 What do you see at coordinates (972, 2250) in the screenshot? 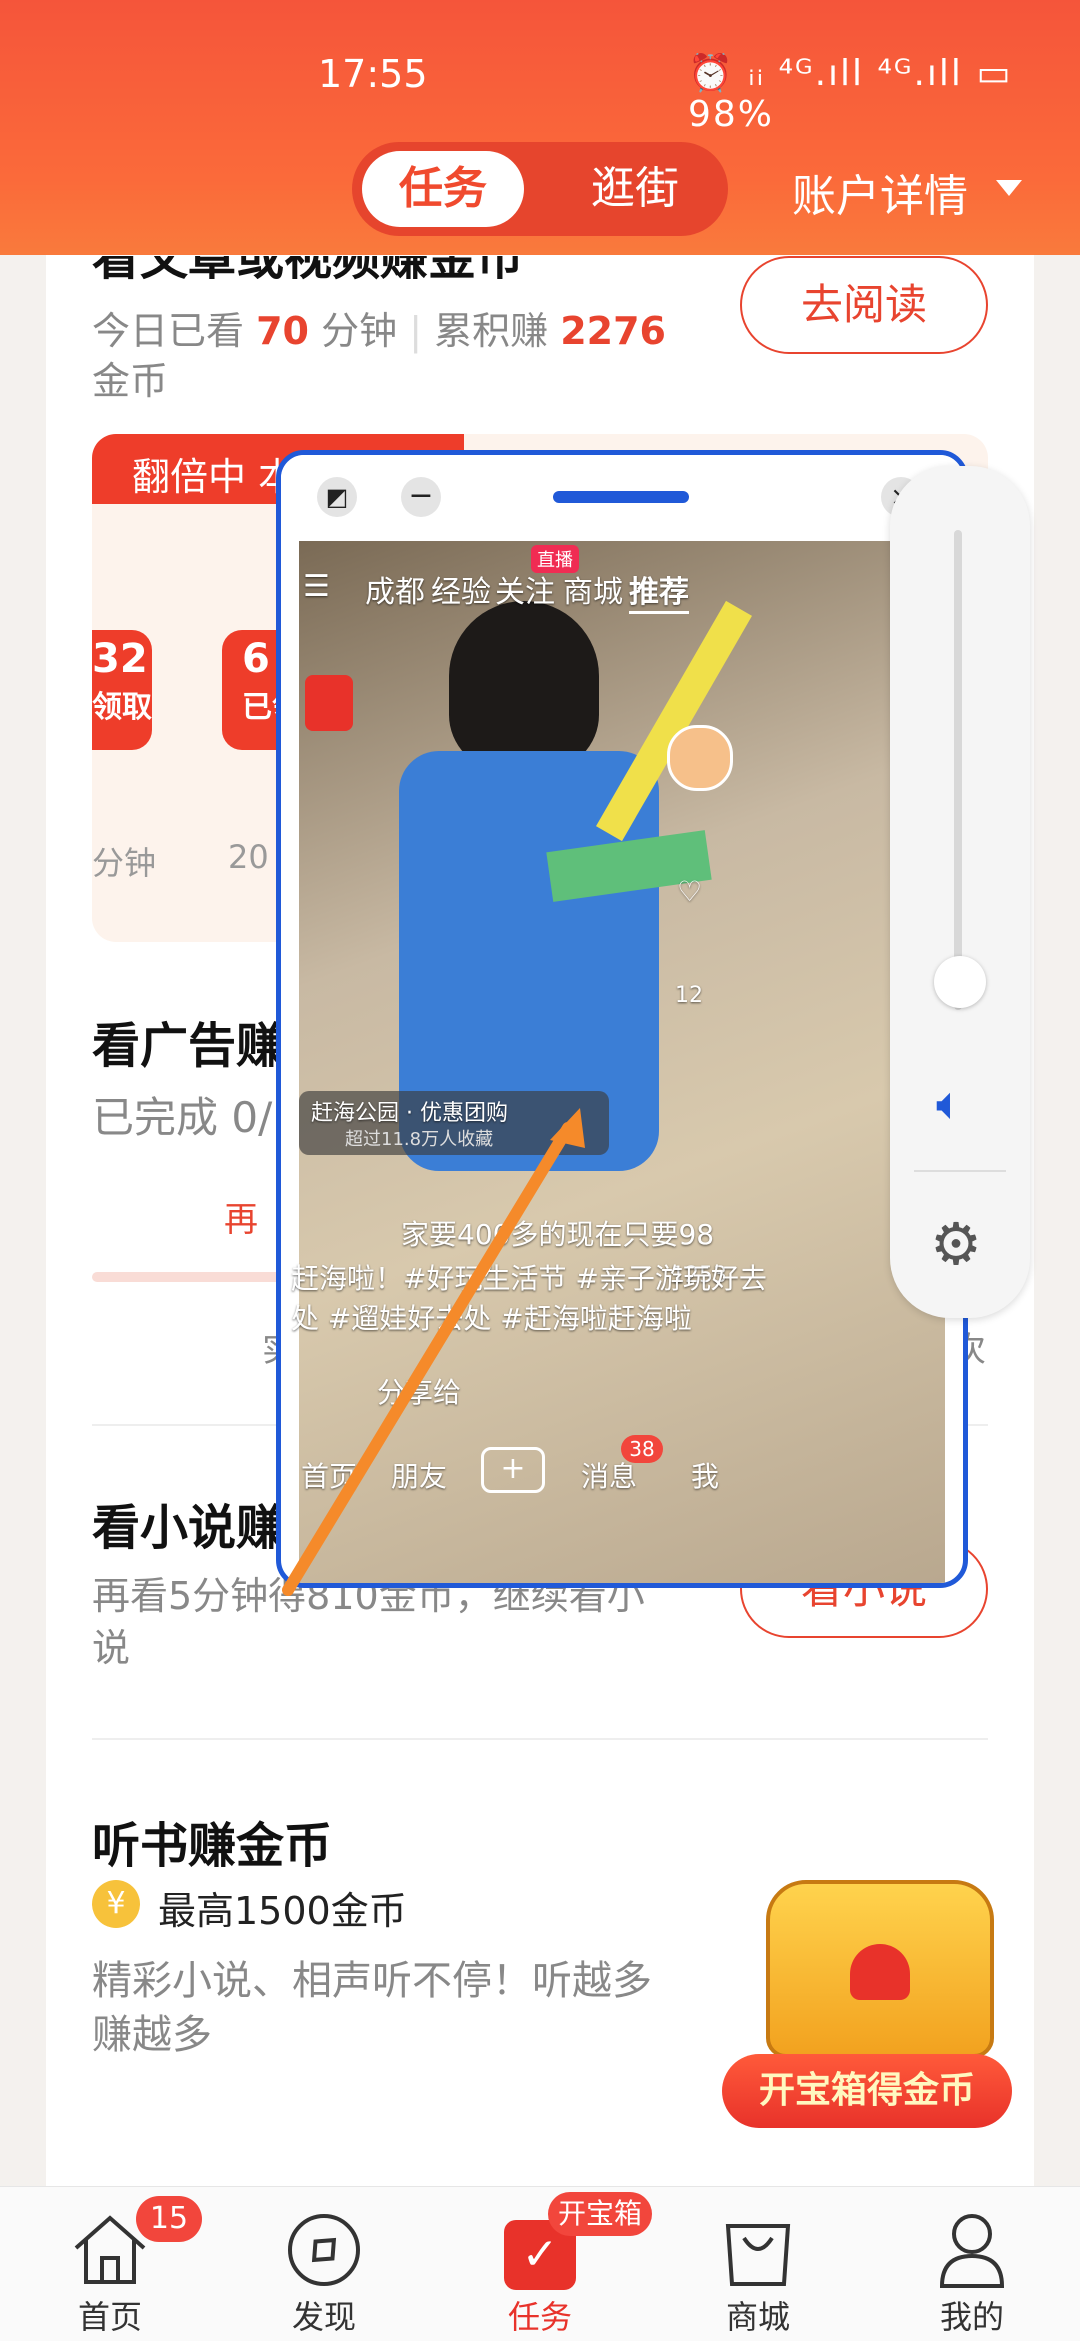
I see `profile-icon` at bounding box center [972, 2250].